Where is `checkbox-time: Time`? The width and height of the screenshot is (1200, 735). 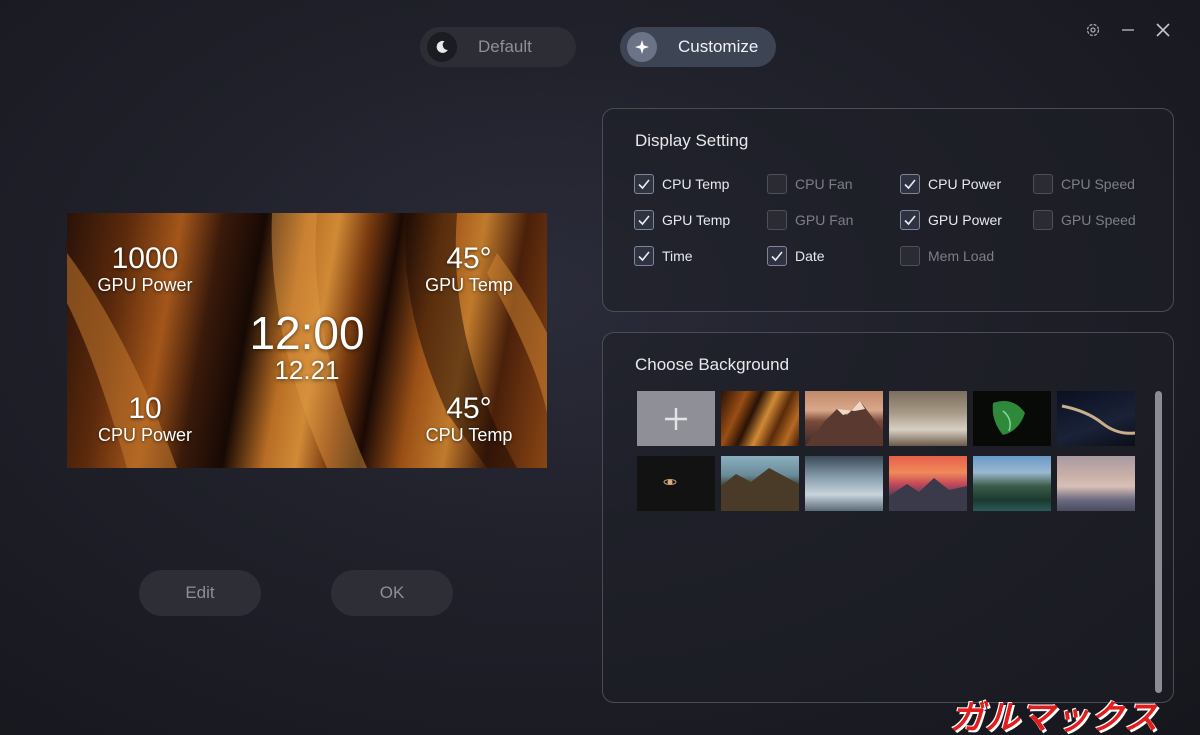 checkbox-time: Time is located at coordinates (663, 256).